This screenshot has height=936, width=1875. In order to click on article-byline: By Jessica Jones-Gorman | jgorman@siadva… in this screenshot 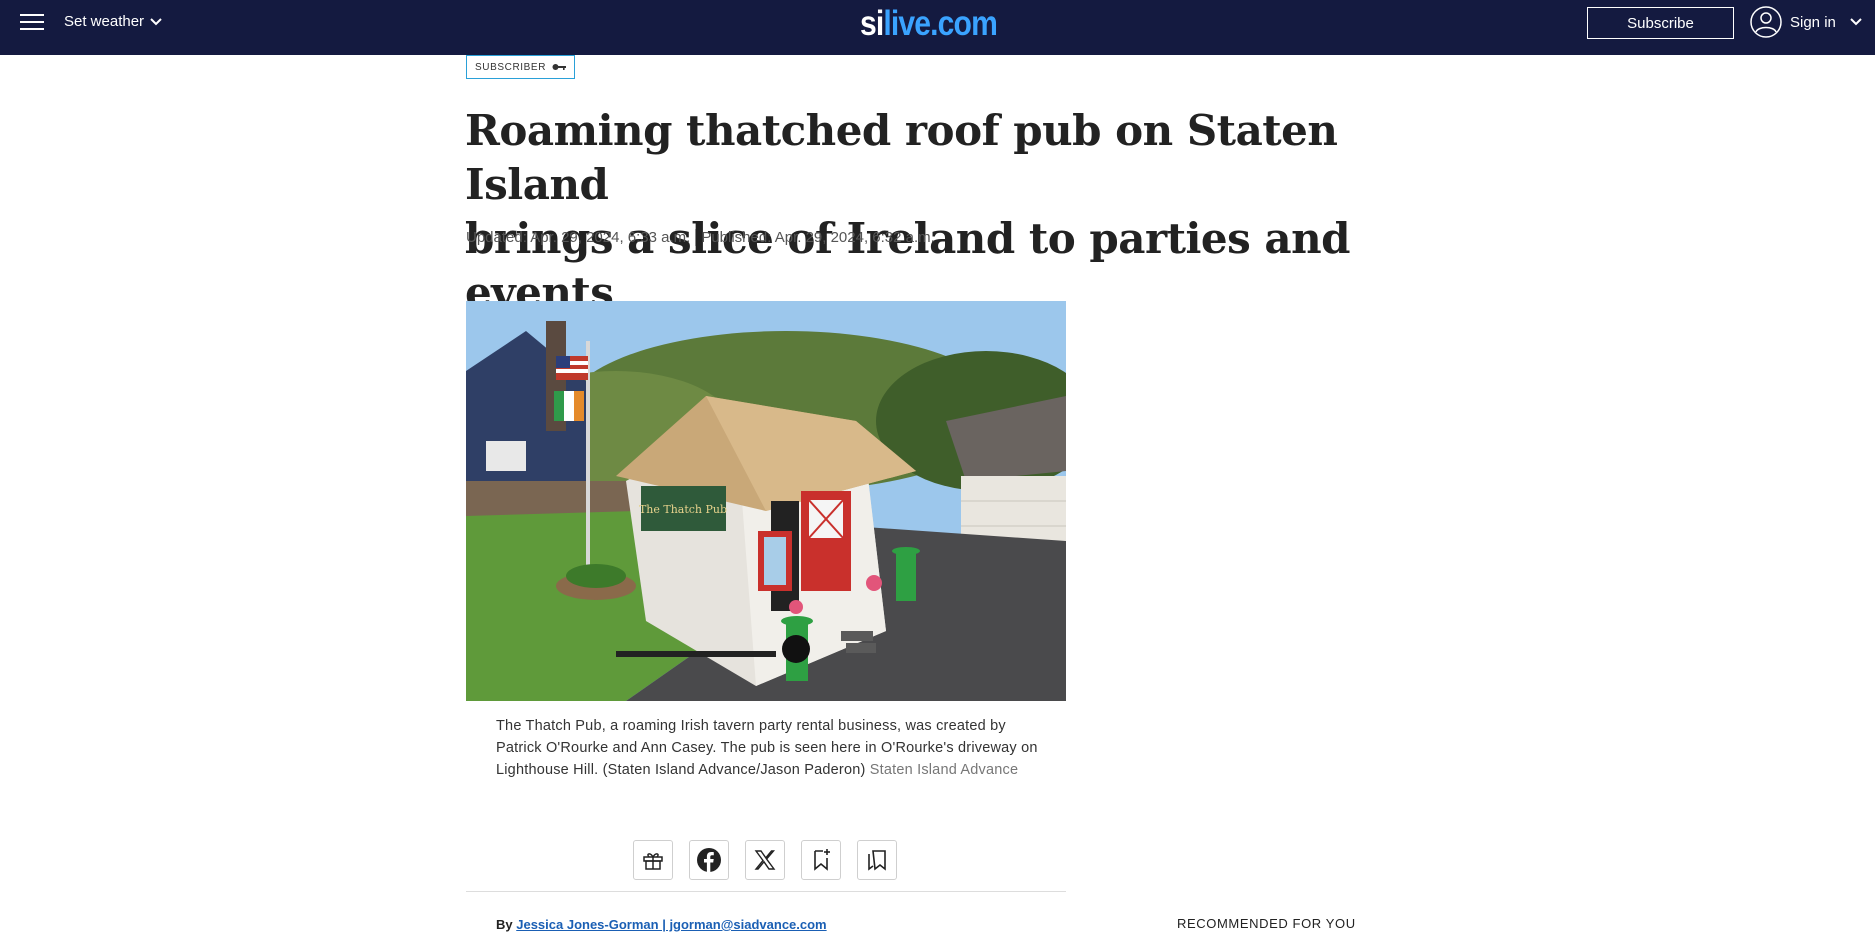, I will do `click(661, 924)`.